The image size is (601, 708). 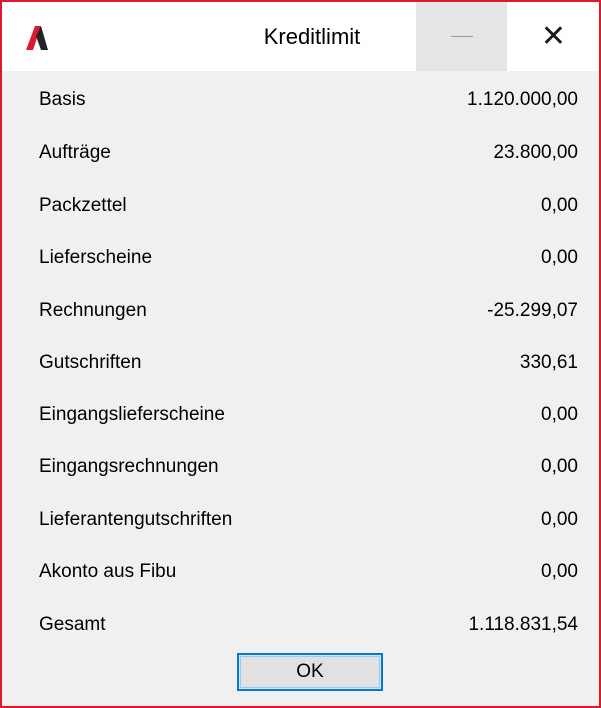 What do you see at coordinates (300, 206) in the screenshot?
I see `row-packzettel: Packzettel 0,00` at bounding box center [300, 206].